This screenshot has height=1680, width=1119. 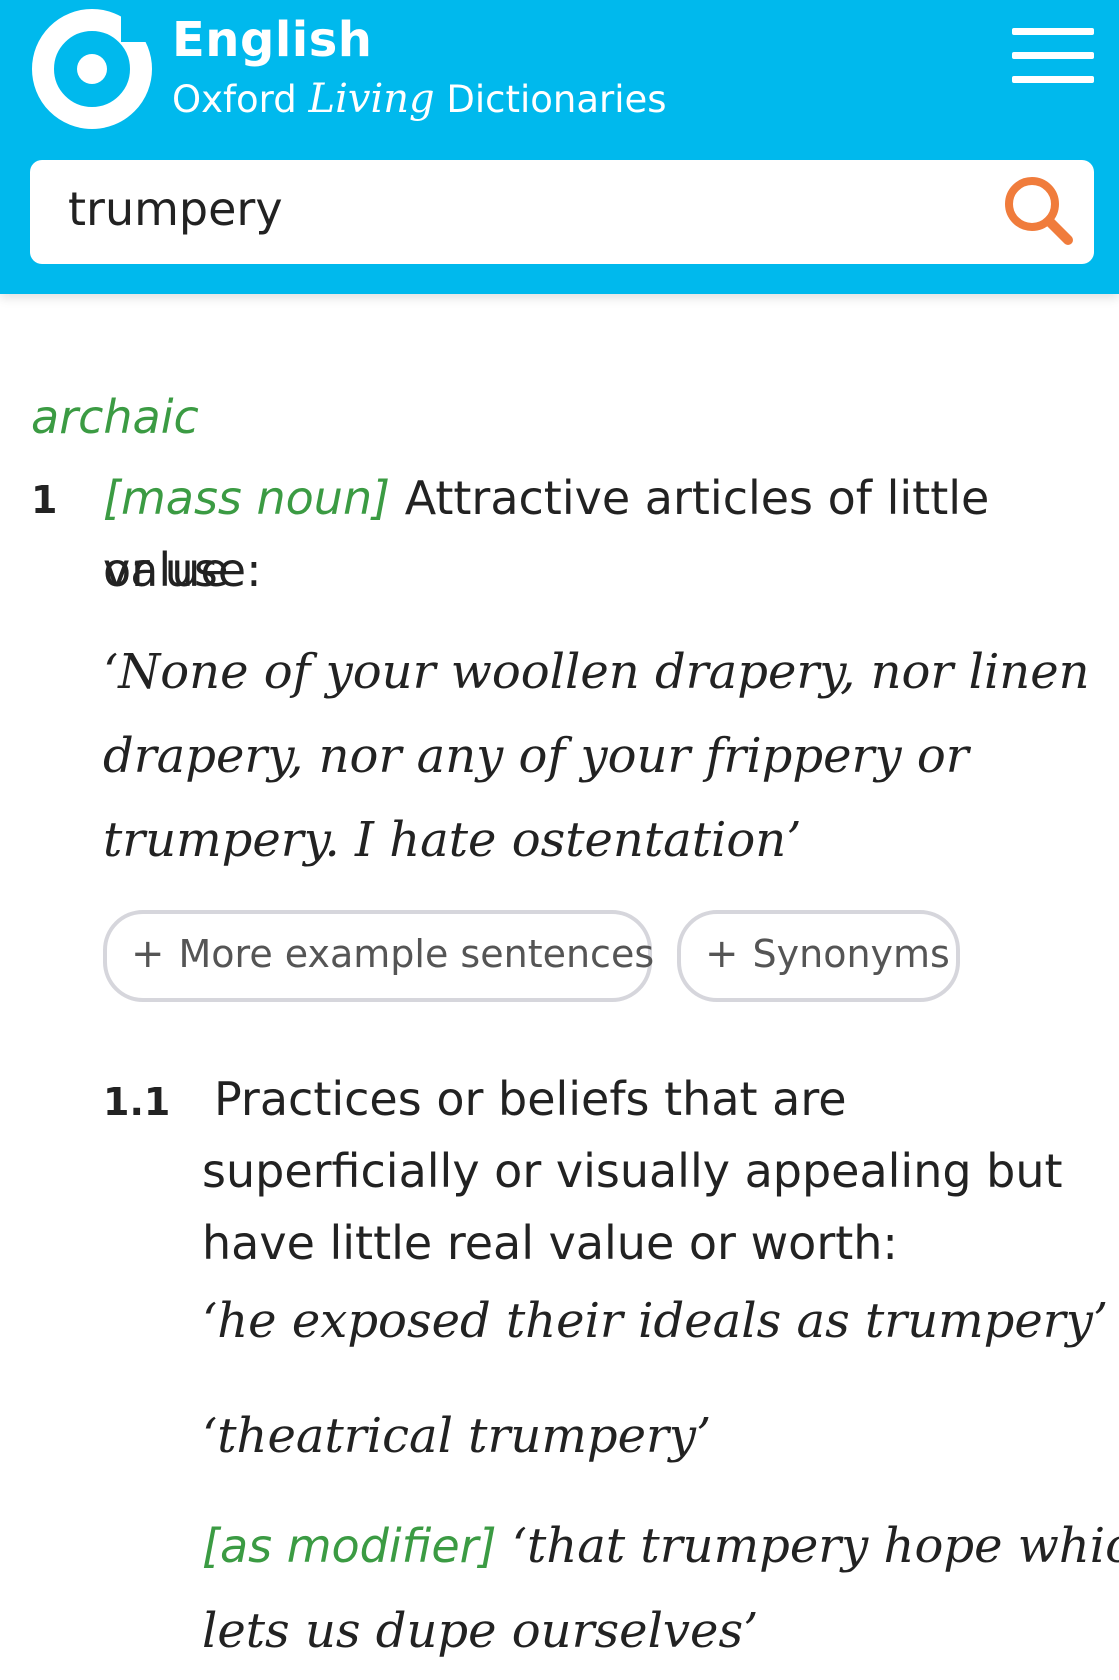 I want to click on search-input, so click(x=518, y=209).